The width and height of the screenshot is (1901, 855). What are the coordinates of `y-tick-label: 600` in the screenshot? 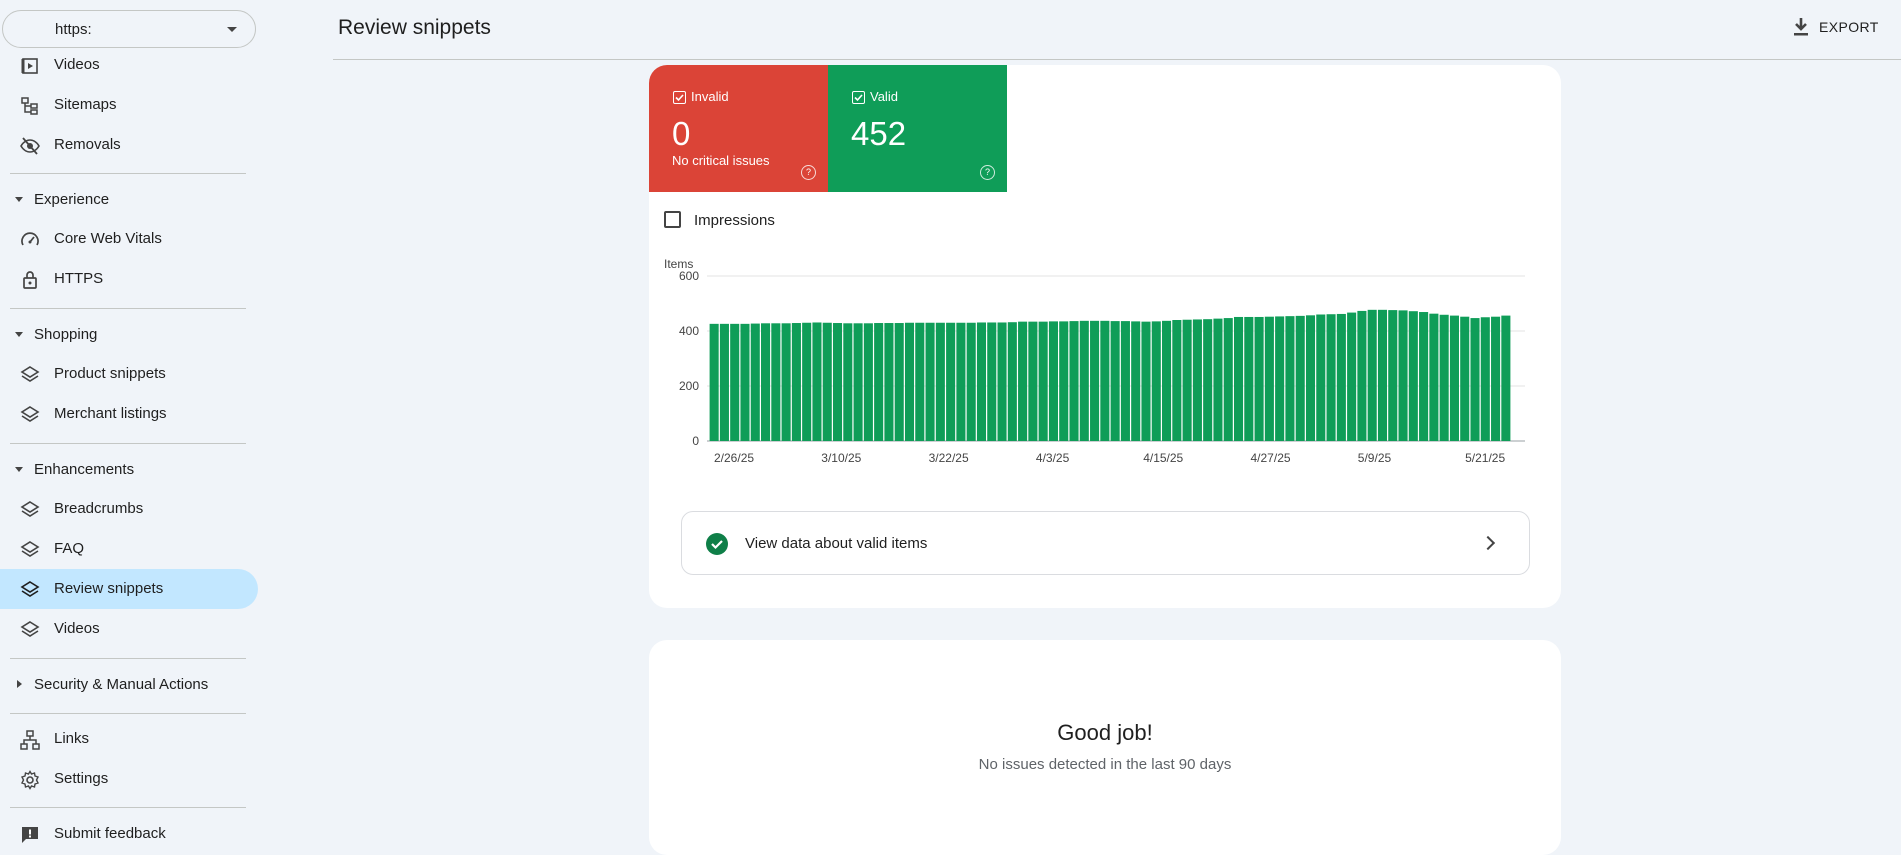 It's located at (689, 276).